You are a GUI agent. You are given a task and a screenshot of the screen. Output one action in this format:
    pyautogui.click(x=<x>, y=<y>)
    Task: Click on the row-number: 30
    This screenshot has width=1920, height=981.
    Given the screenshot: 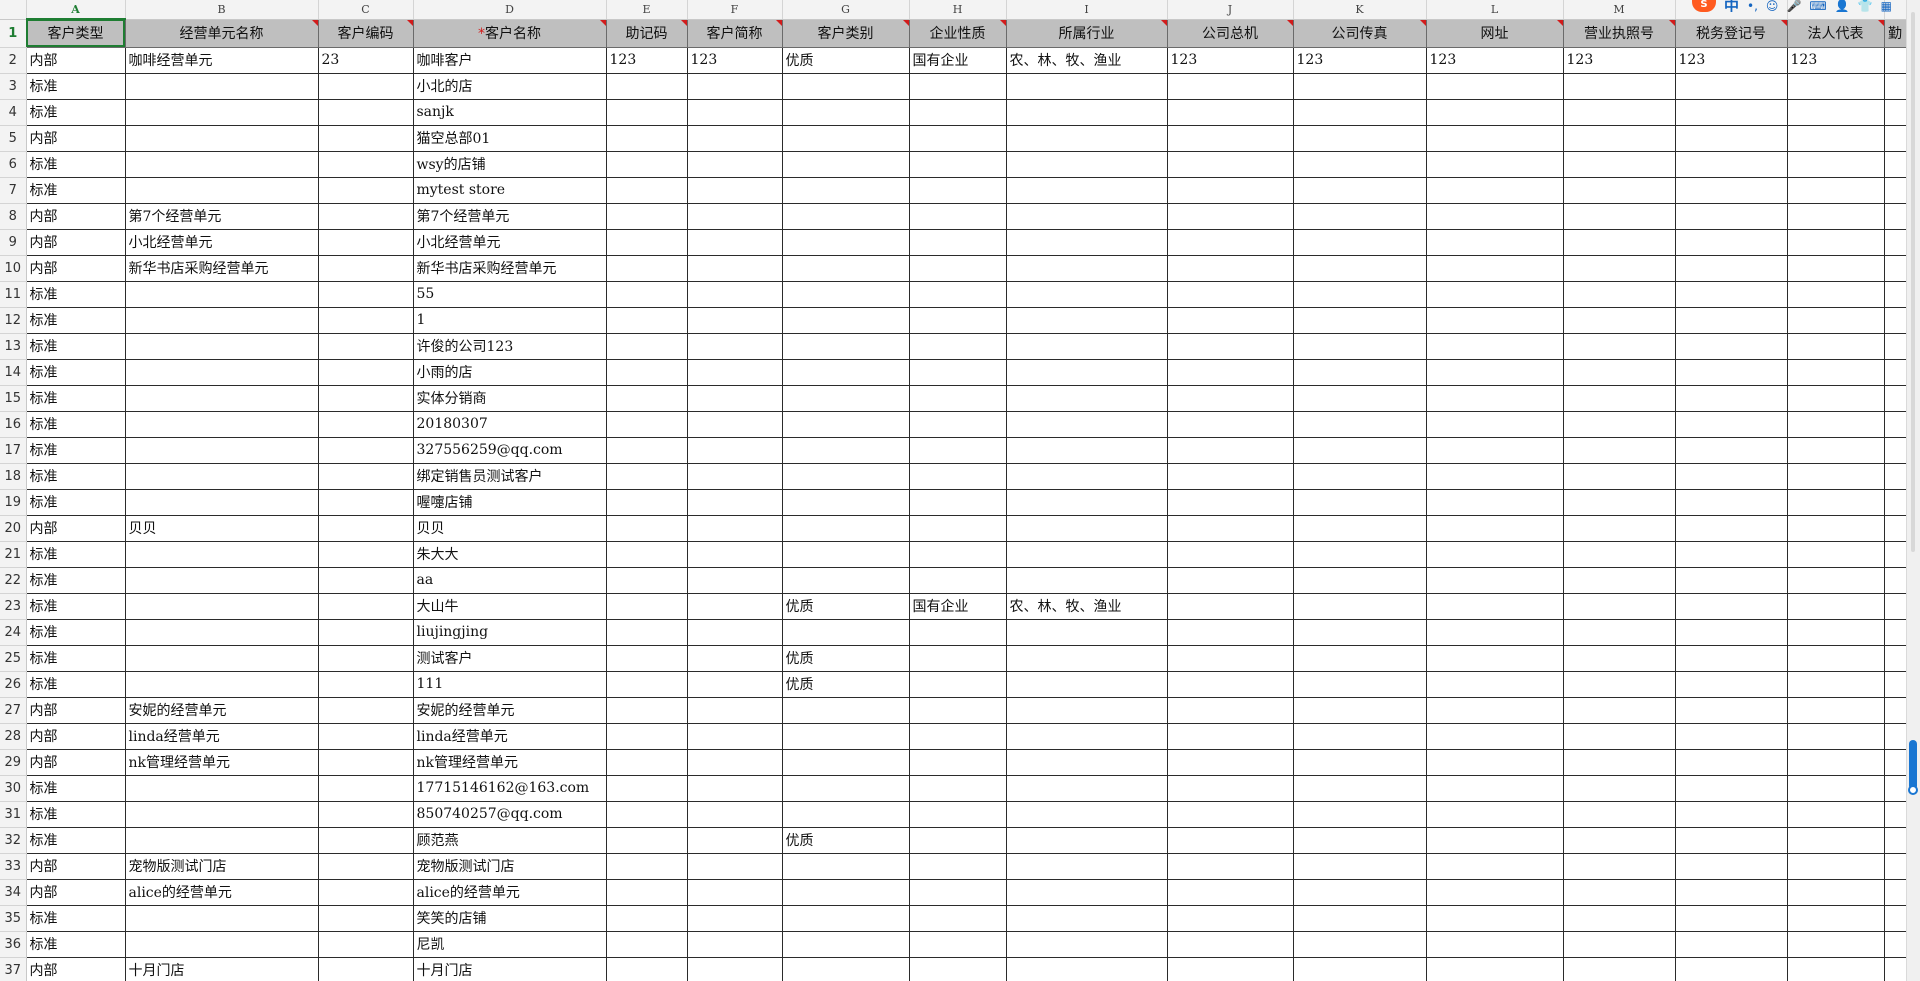 What is the action you would take?
    pyautogui.click(x=13, y=788)
    